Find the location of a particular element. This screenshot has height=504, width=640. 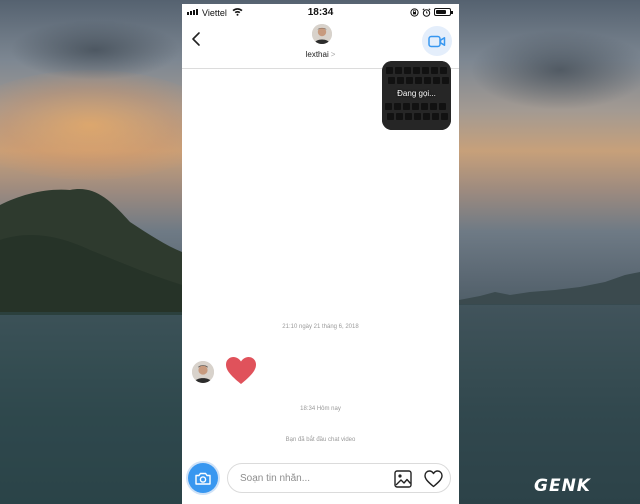

message-input is located at coordinates (310, 478).